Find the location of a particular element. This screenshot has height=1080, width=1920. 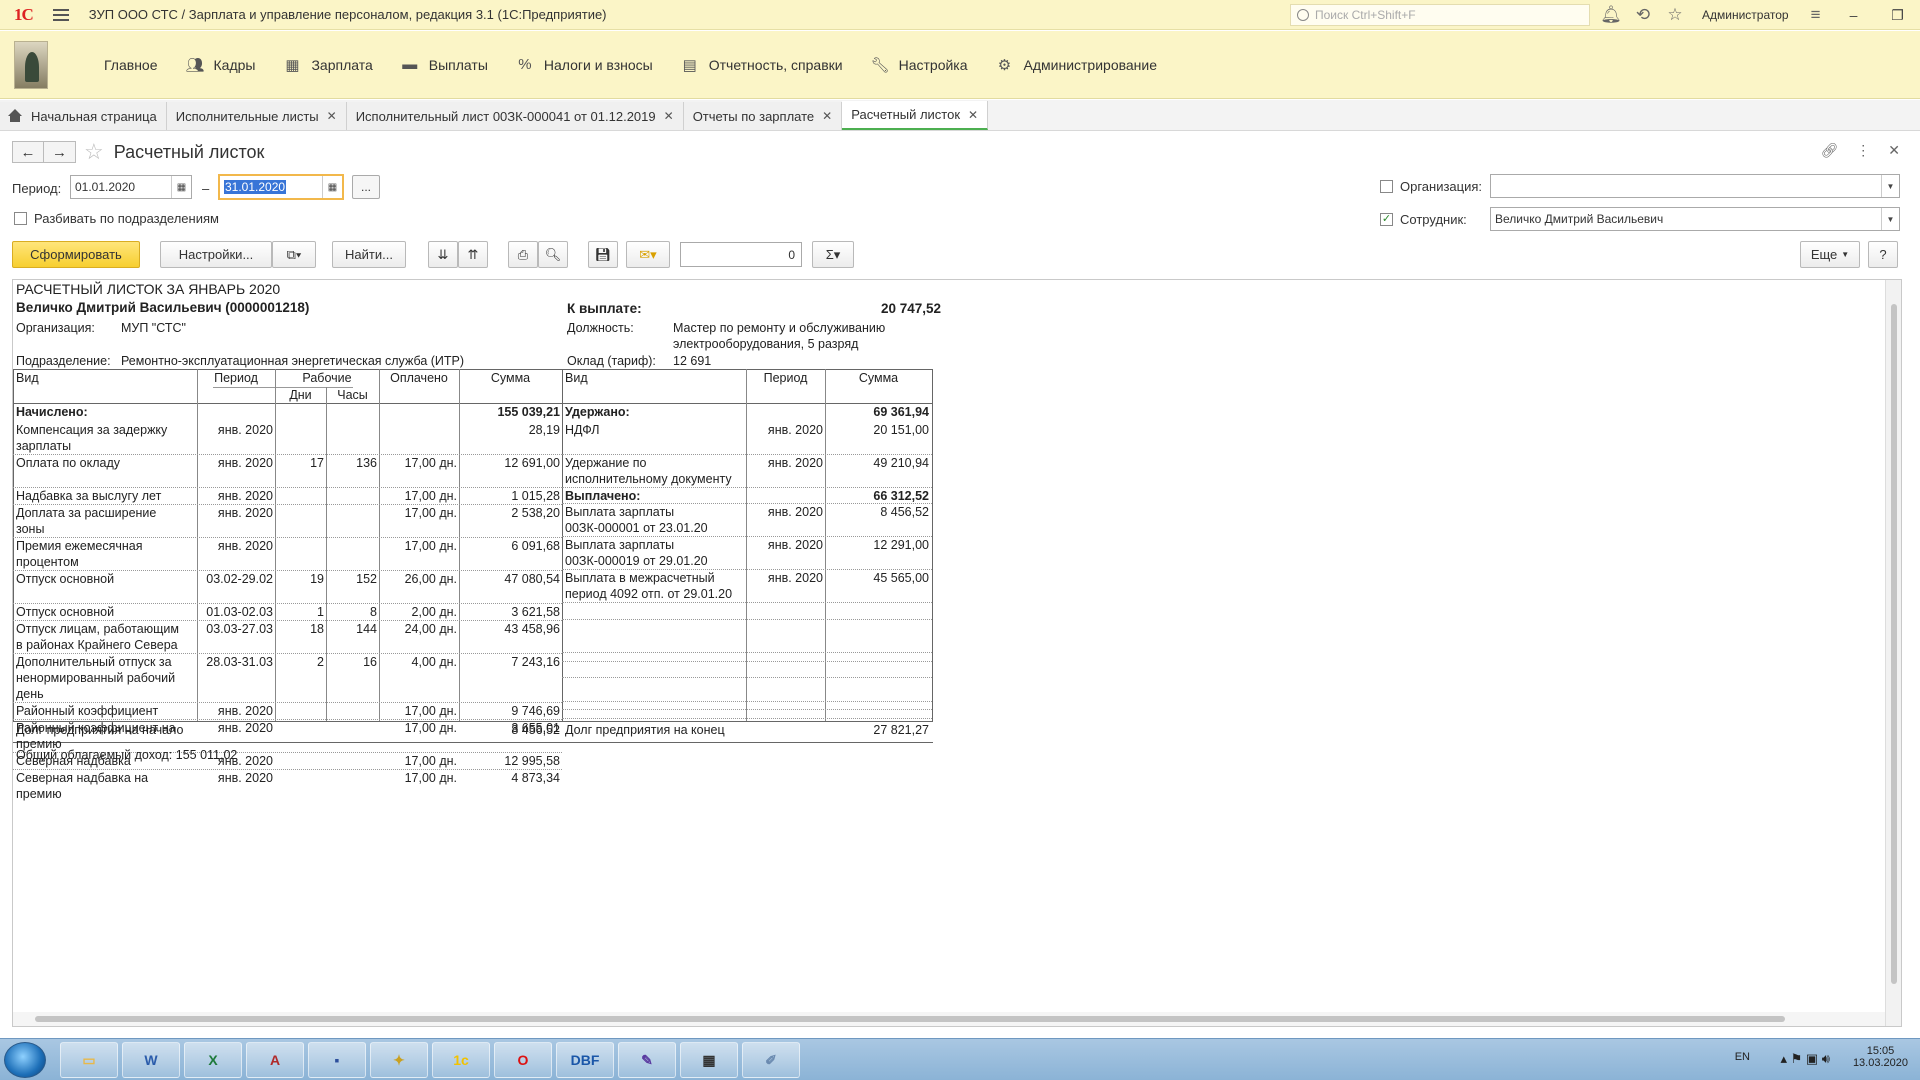

taskbar-app-icon: ✐ is located at coordinates (771, 1060).